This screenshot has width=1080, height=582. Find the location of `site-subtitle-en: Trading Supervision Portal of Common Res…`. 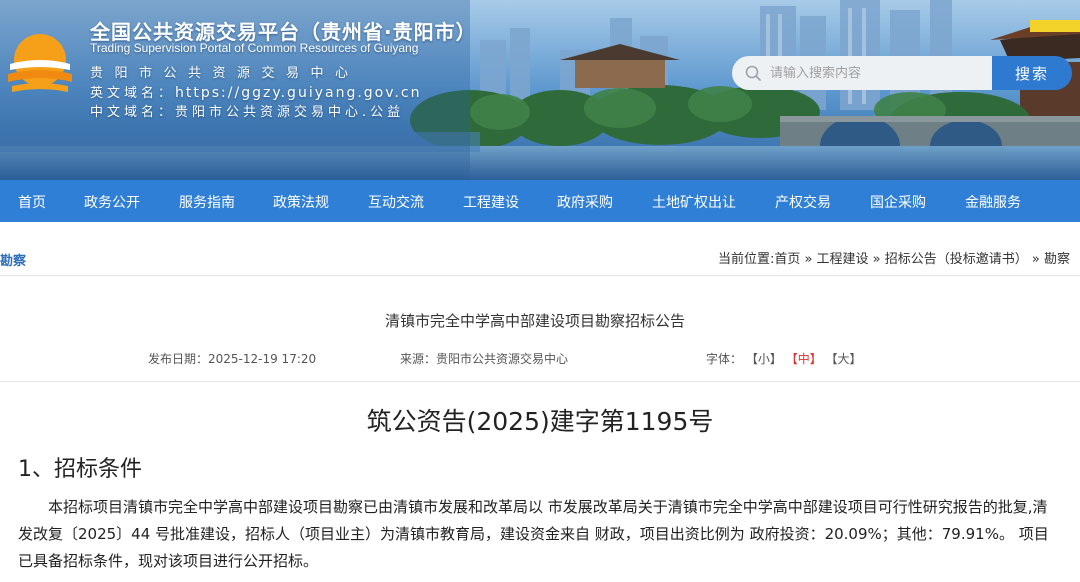

site-subtitle-en: Trading Supervision Portal of Common Res… is located at coordinates (254, 48).